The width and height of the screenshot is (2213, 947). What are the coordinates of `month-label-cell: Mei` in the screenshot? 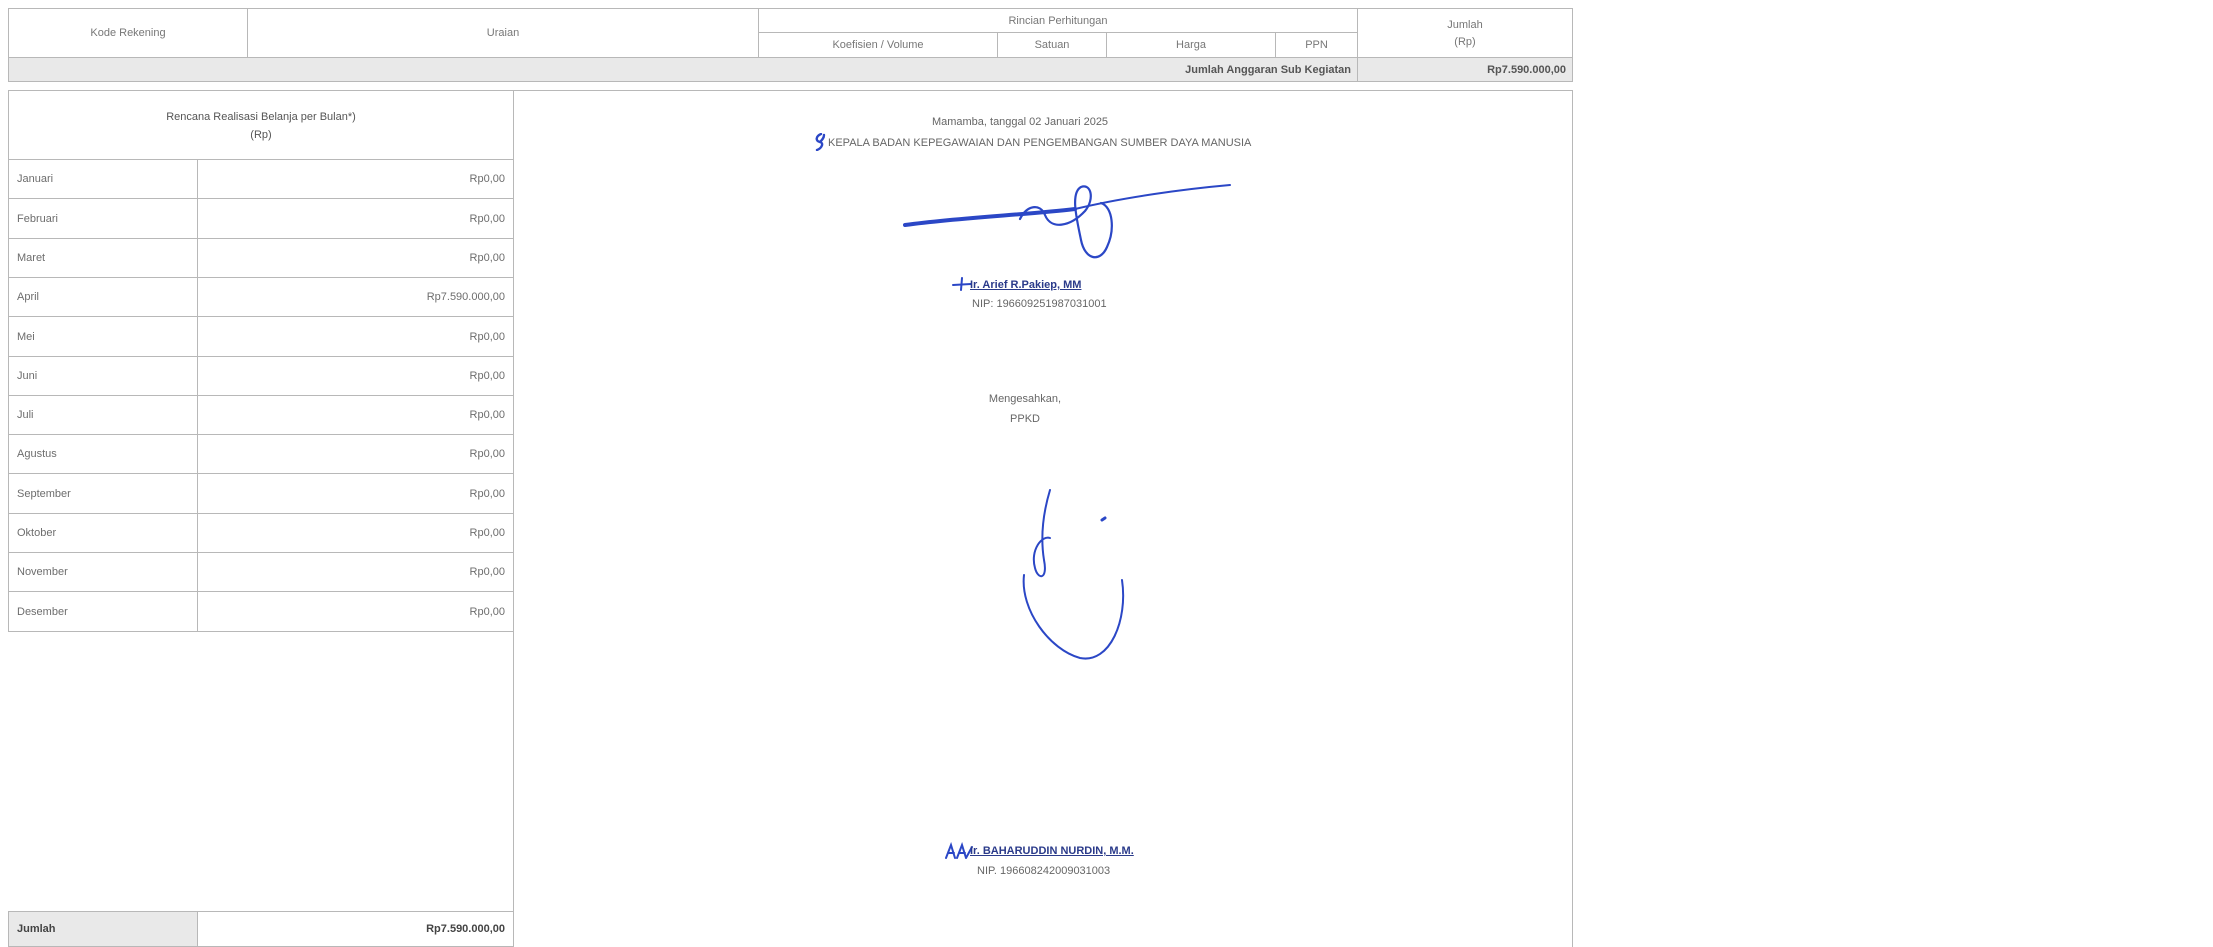 It's located at (103, 336).